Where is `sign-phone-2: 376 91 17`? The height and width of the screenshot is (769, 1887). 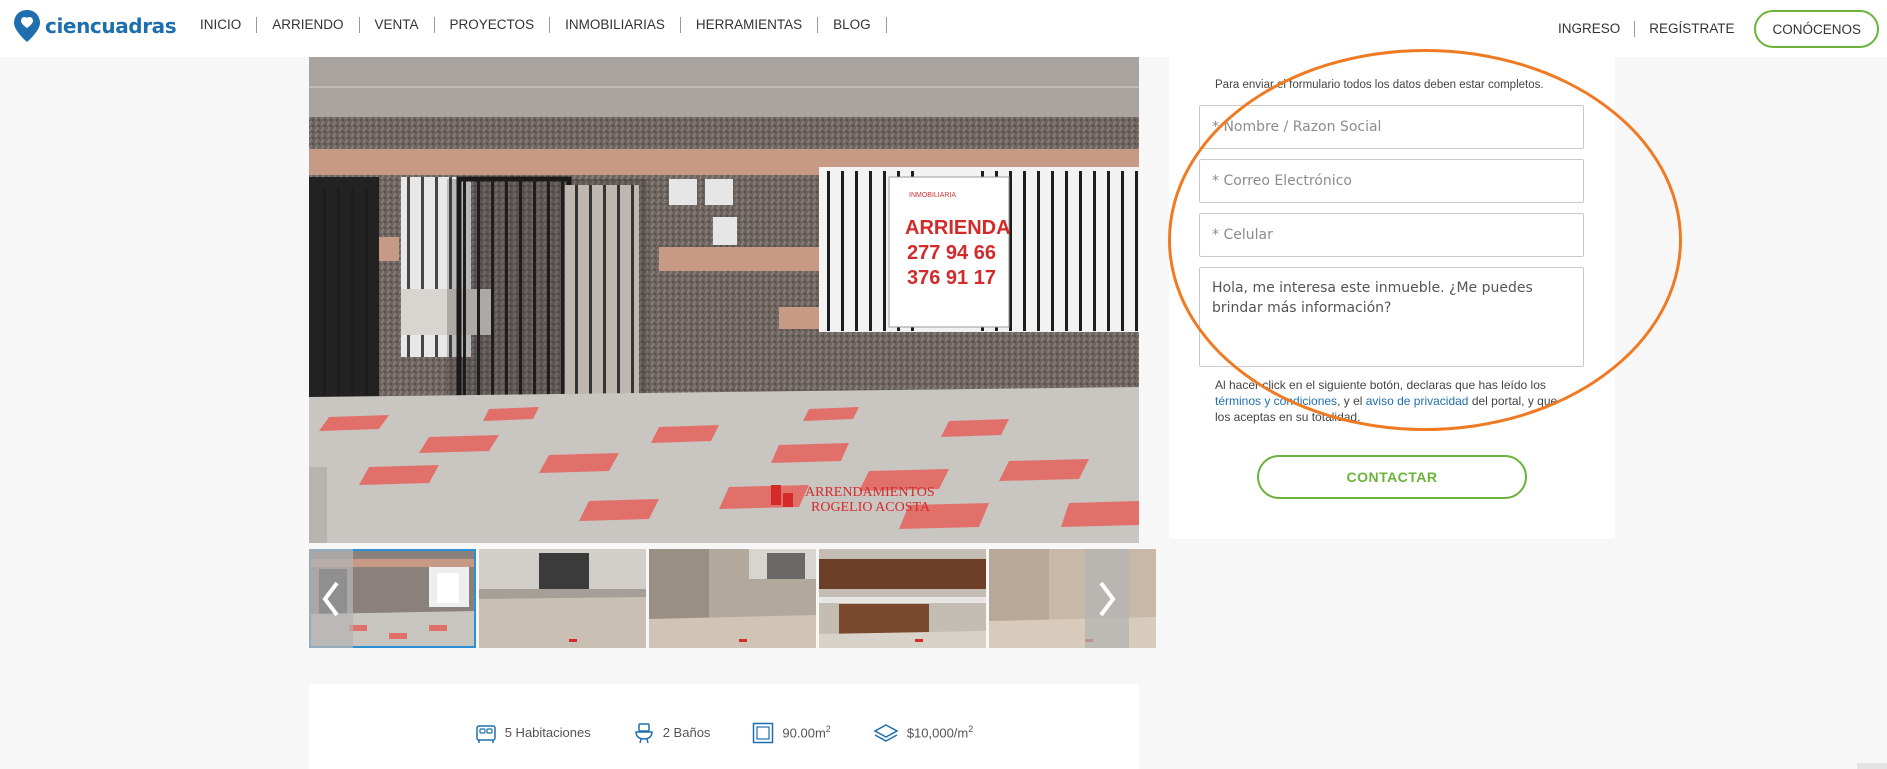 sign-phone-2: 376 91 17 is located at coordinates (951, 278).